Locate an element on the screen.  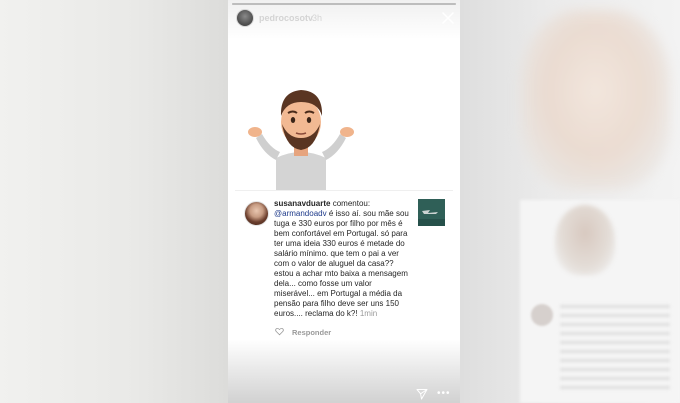
story-progress-fill is located at coordinates (344, 4).